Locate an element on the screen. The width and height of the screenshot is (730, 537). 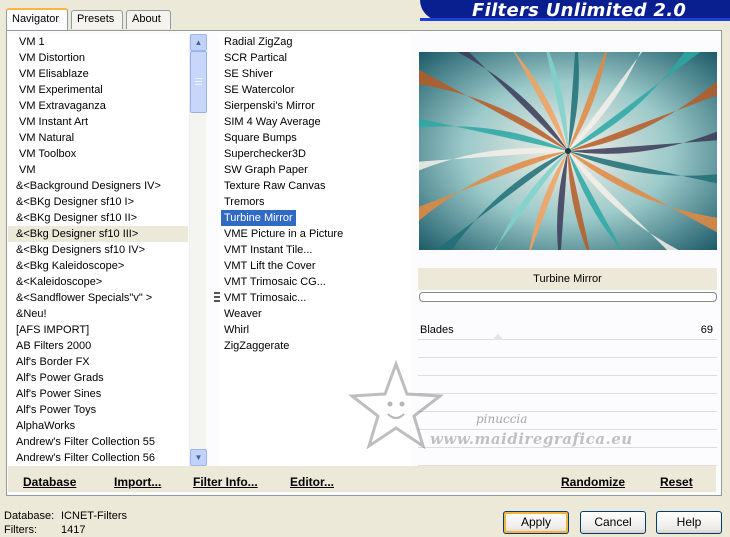
database-status-value: ICNET-Filters is located at coordinates (94, 516).